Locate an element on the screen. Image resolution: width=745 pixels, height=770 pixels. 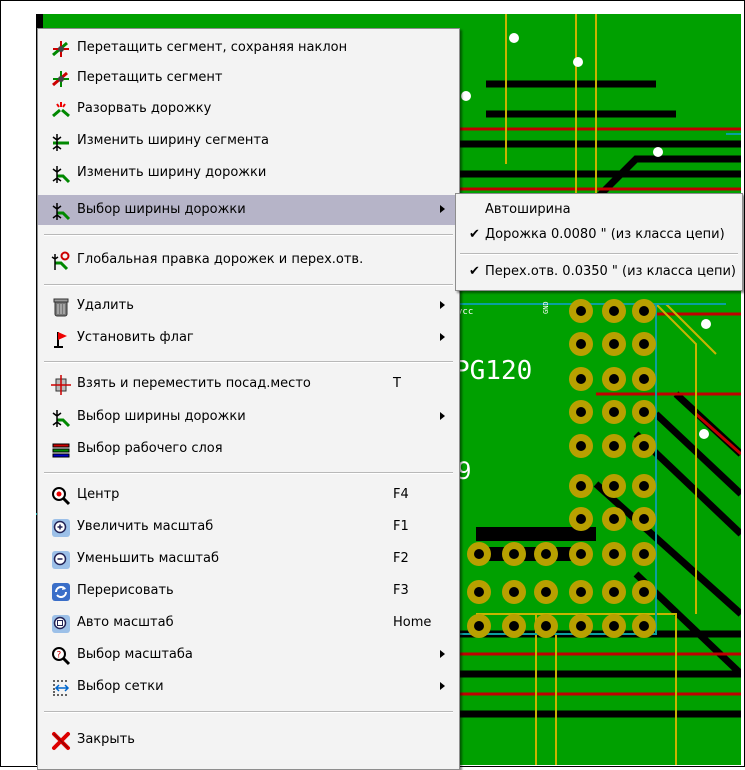
menu-item-label: Центр is located at coordinates (98, 494).